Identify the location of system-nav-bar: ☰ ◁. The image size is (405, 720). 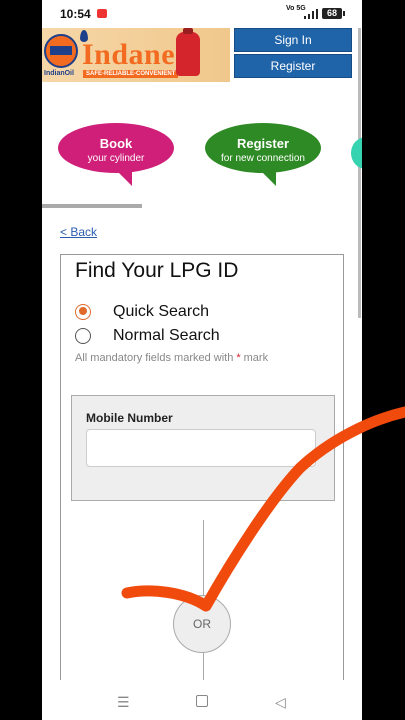
(202, 700).